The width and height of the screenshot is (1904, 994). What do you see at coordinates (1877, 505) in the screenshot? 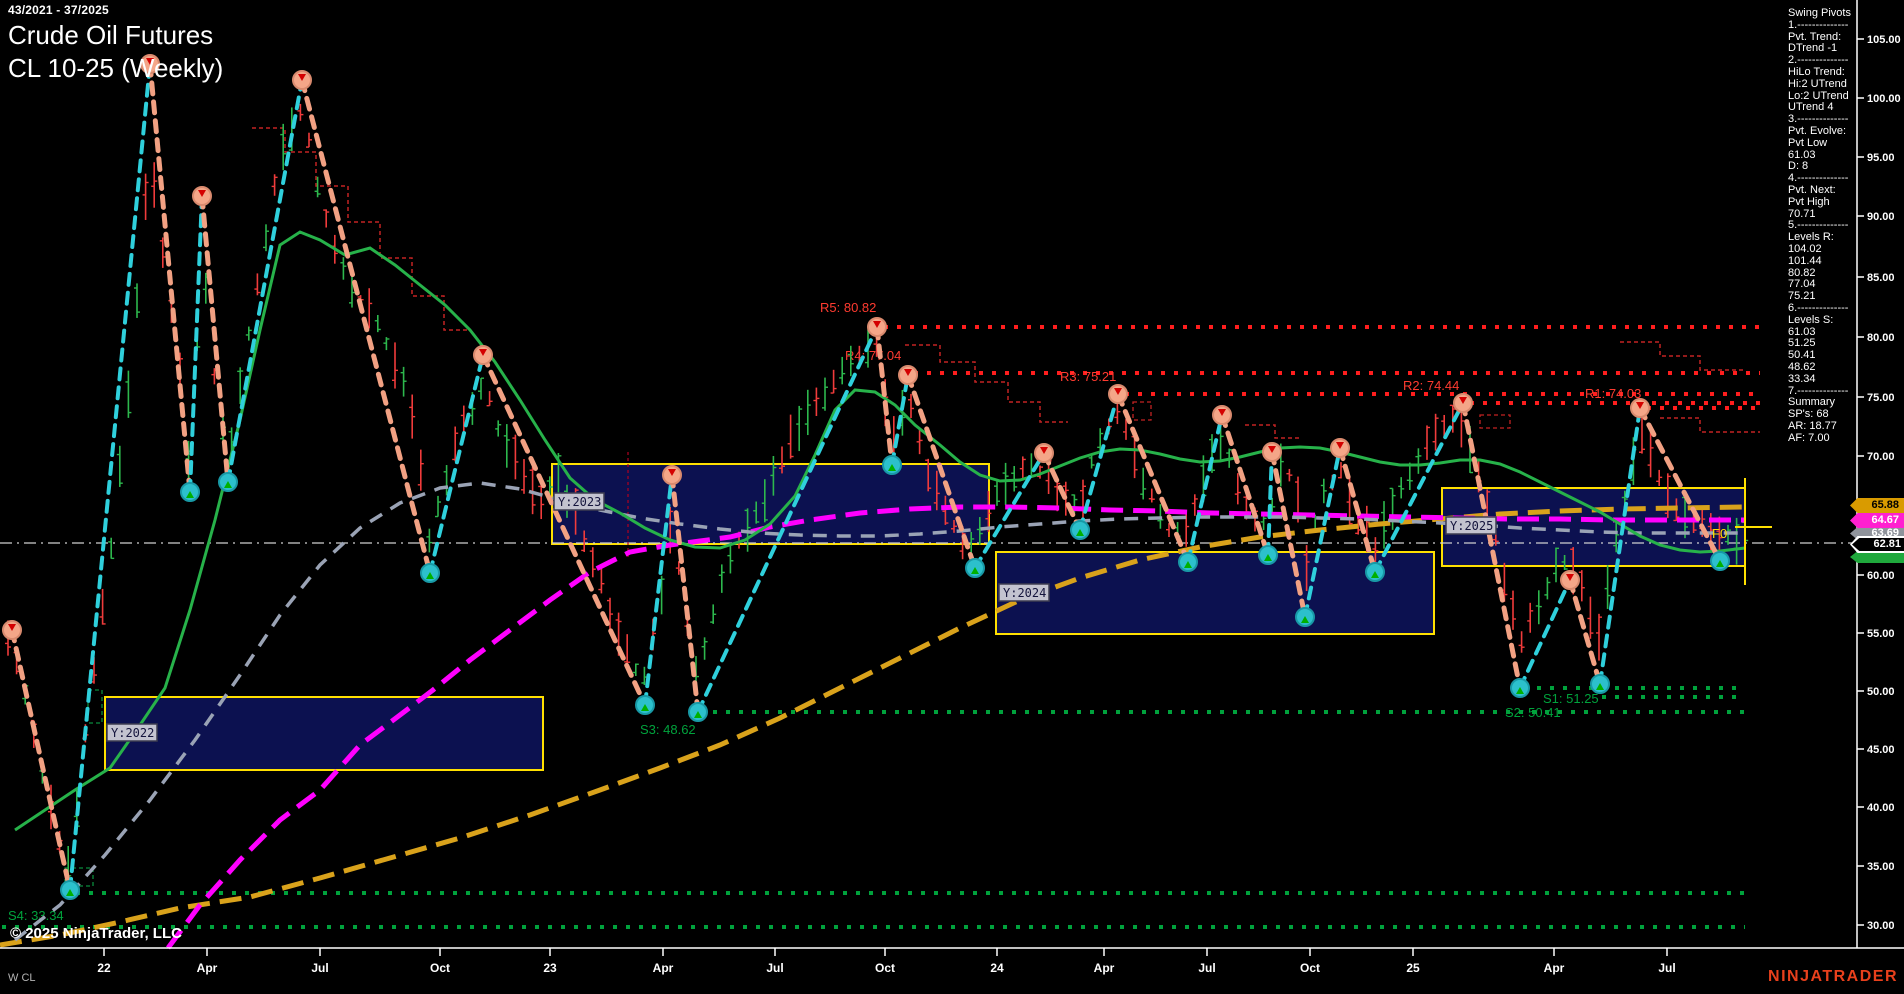
I see `price-tag: 65.88` at bounding box center [1877, 505].